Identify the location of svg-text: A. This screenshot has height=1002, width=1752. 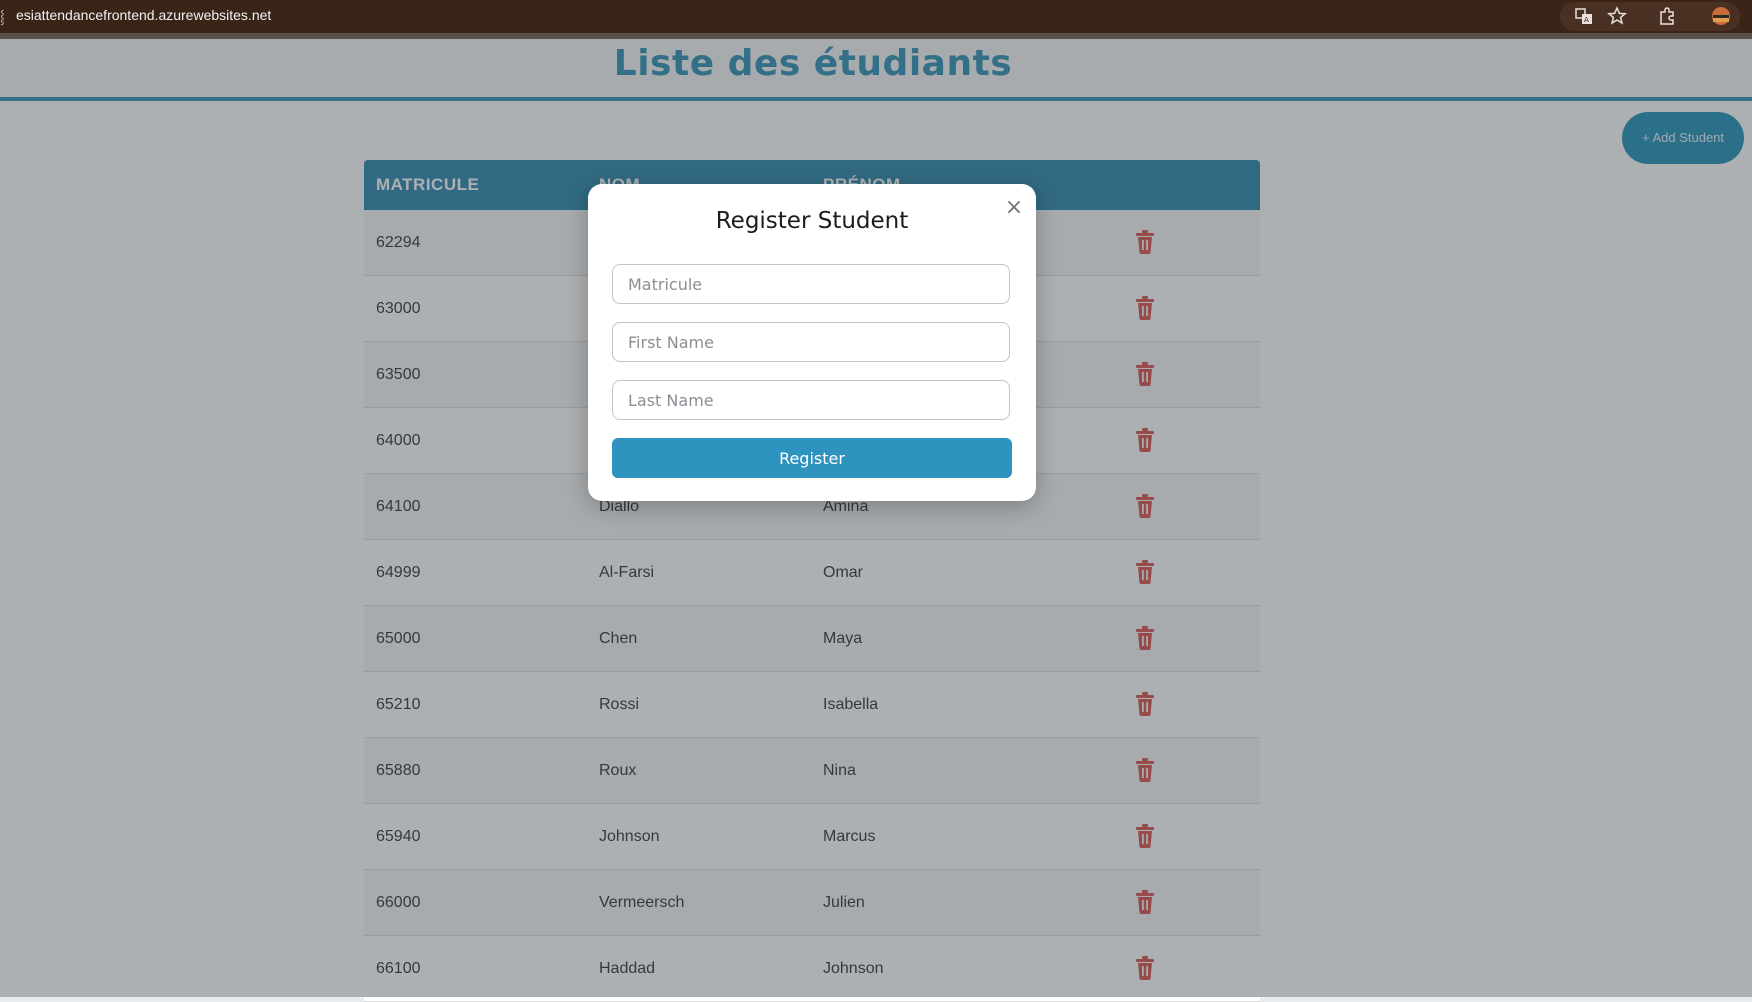
(1586, 20).